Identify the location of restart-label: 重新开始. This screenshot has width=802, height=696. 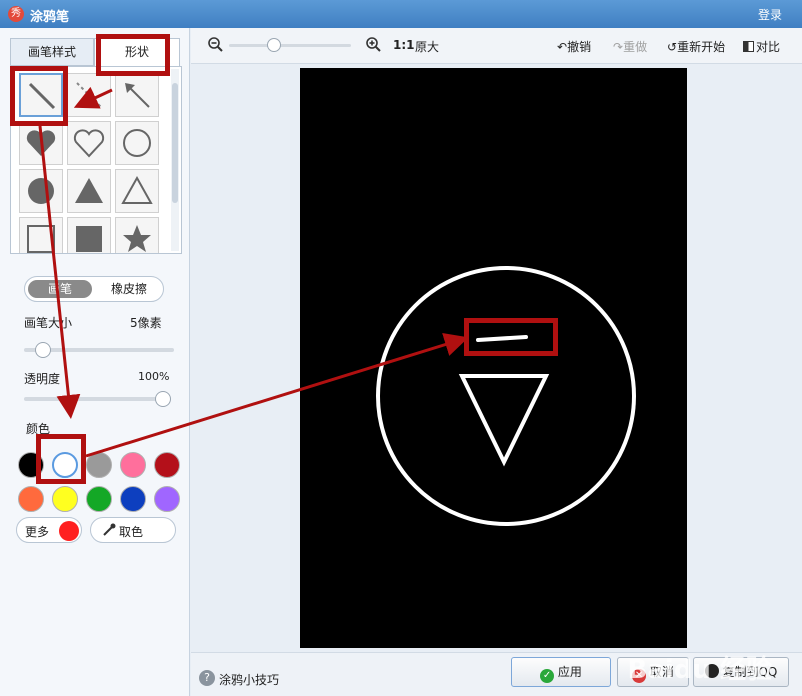
(701, 47).